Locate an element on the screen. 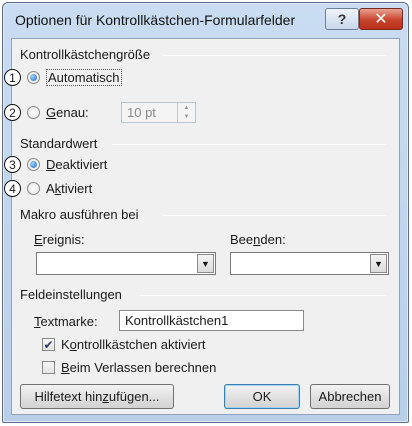 The height and width of the screenshot is (426, 412). checkbox-enabled-label: Kontrollkästchen aktiviert is located at coordinates (133, 344).